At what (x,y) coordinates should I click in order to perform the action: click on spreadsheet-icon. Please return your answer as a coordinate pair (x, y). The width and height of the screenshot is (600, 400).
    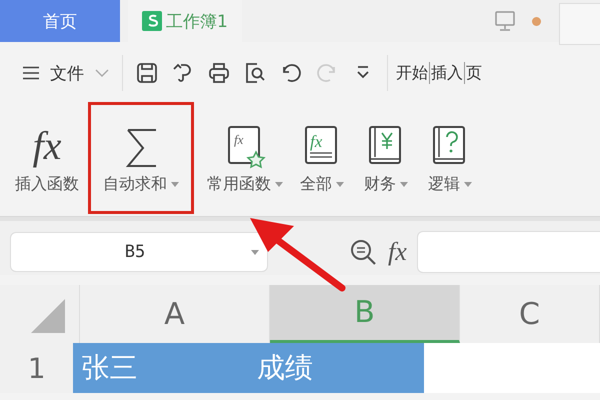
    Looking at the image, I should click on (152, 21).